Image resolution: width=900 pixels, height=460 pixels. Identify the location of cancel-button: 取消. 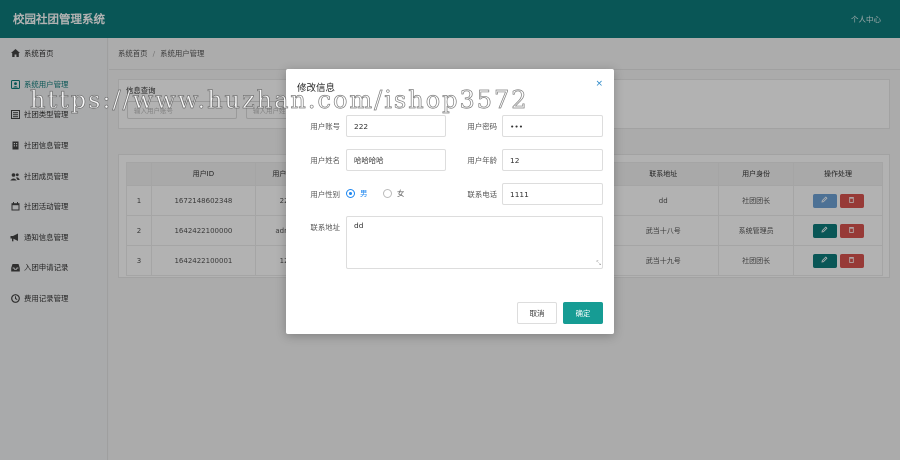
(537, 313).